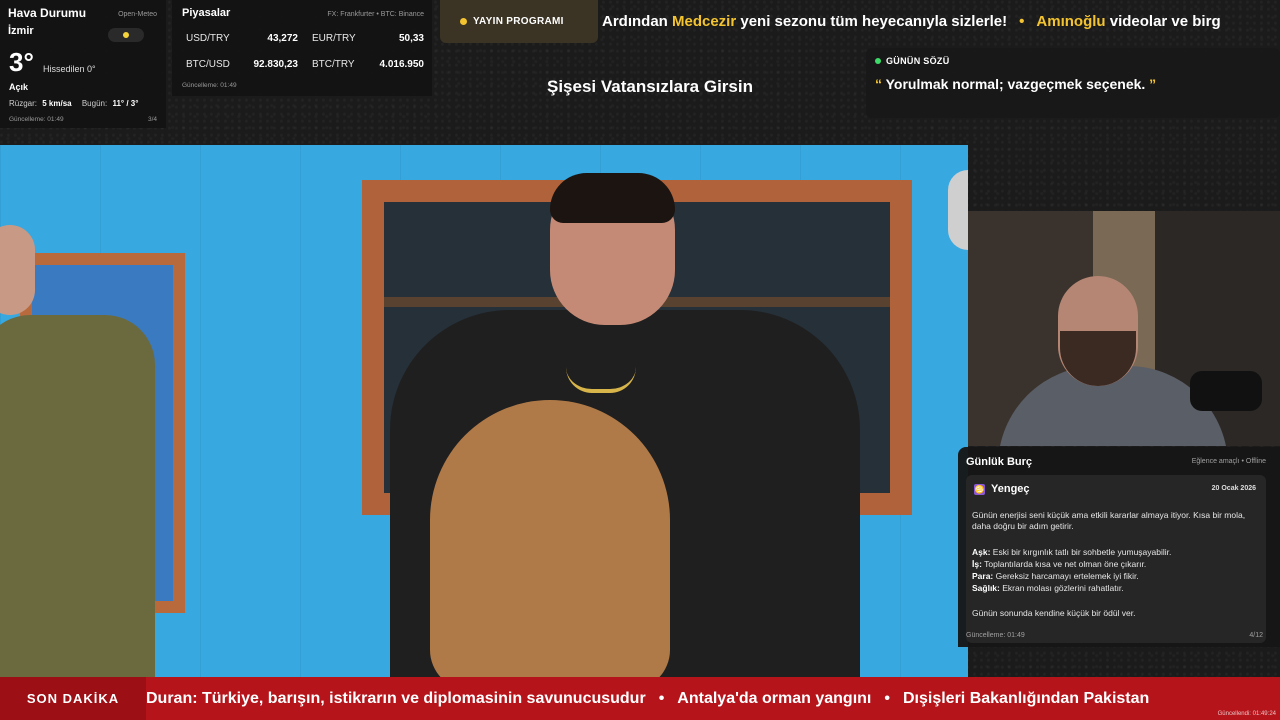  I want to click on live-dot-icon, so click(463, 21).